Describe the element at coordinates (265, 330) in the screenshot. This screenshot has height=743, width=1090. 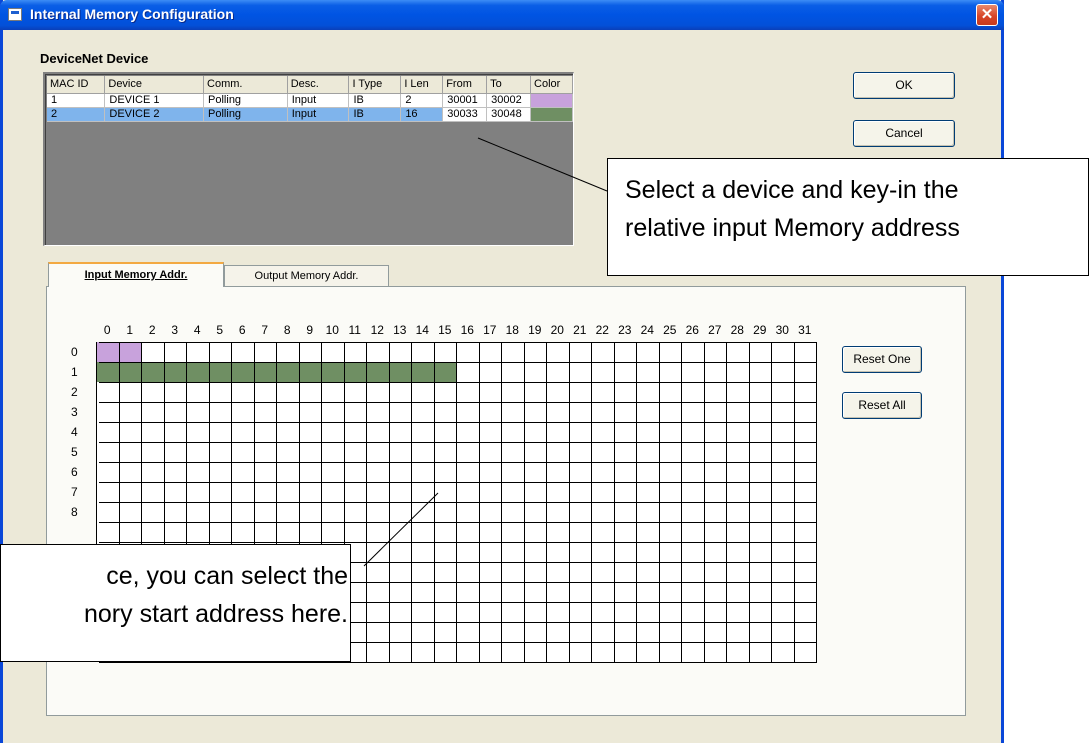
I see `column-number: 7` at that location.